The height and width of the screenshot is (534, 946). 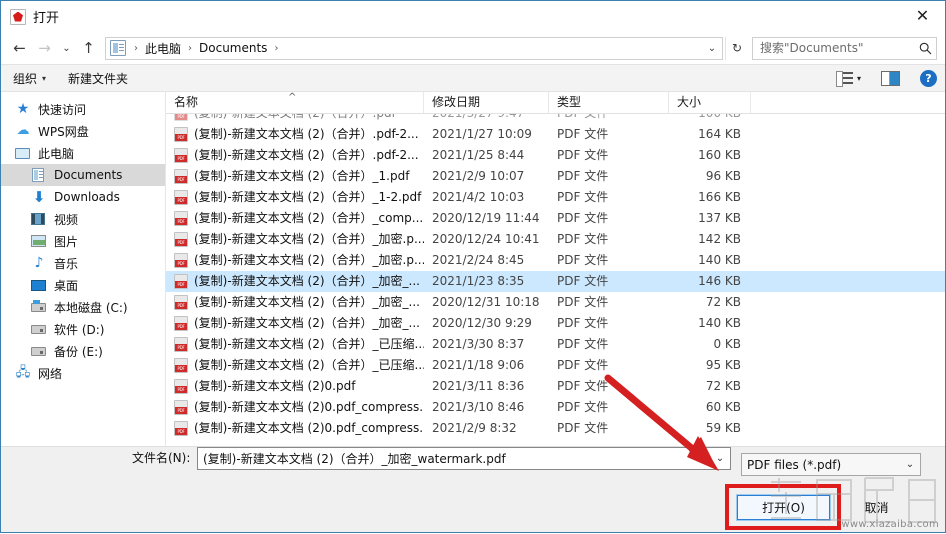 I want to click on navigation-sidebar: ★ 快速访问 ☁ WPS网盘 此电脑 Documents ⬇ Downloads, so click(x=83, y=269).